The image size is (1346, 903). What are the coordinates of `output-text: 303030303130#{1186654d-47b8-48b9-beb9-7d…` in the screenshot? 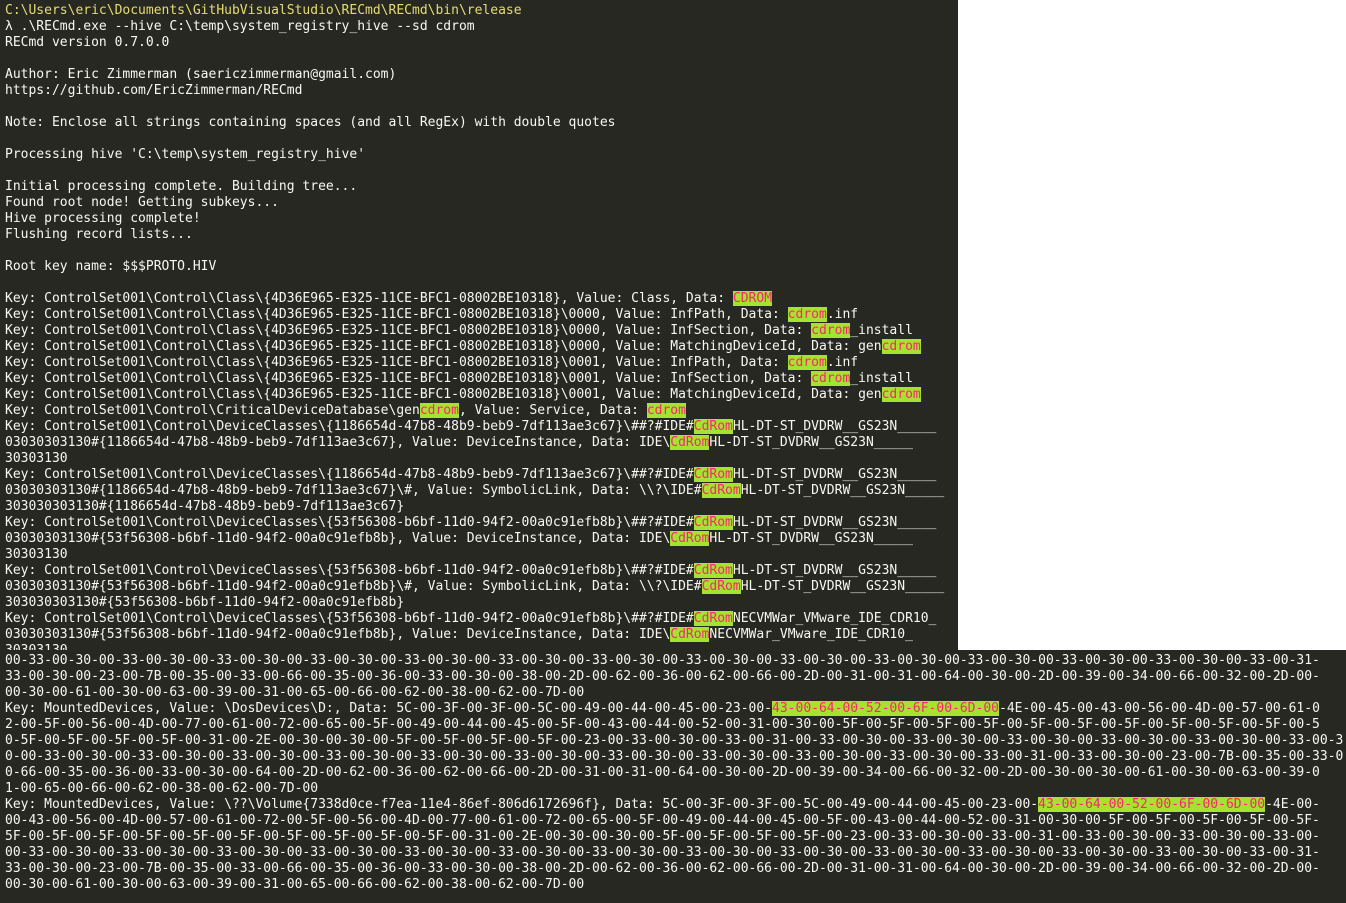 It's located at (205, 506).